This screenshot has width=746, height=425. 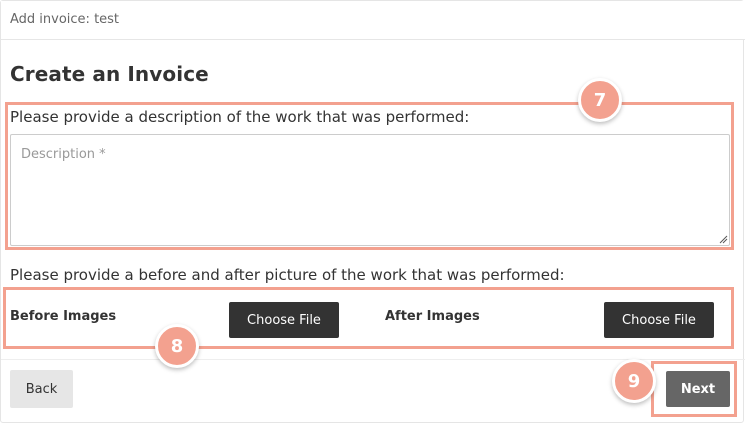 What do you see at coordinates (63, 316) in the screenshot?
I see `before-images-label: Before Images` at bounding box center [63, 316].